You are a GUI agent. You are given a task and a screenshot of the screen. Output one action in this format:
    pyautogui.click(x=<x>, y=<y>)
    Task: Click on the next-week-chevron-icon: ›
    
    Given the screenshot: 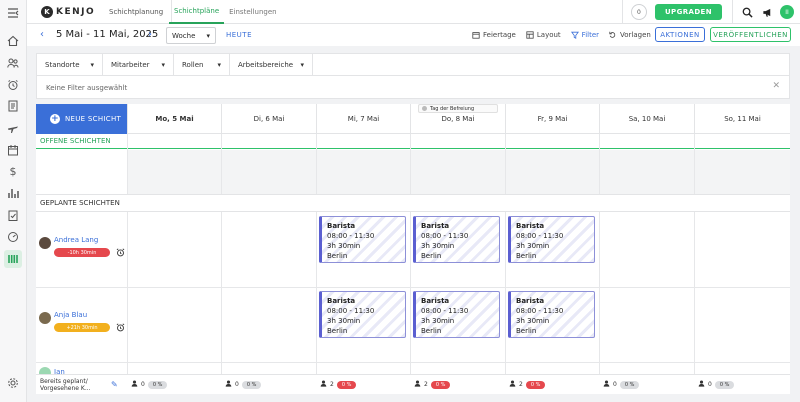 What is the action you would take?
    pyautogui.click(x=150, y=35)
    